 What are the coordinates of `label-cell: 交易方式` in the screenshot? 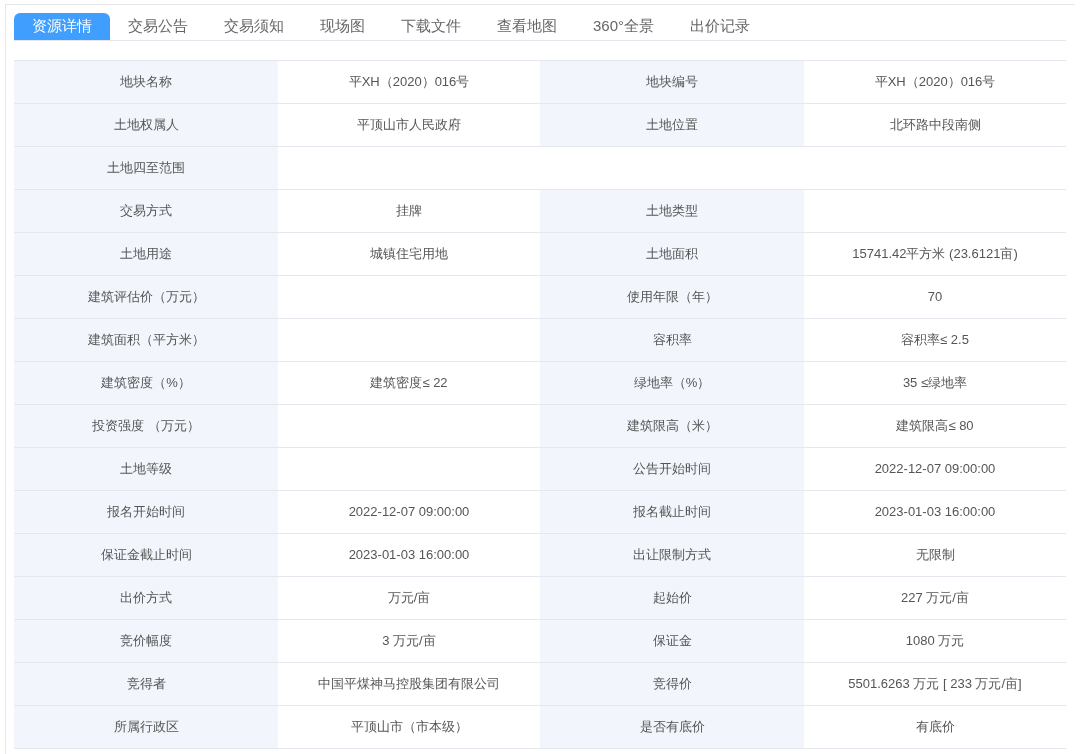 It's located at (146, 211).